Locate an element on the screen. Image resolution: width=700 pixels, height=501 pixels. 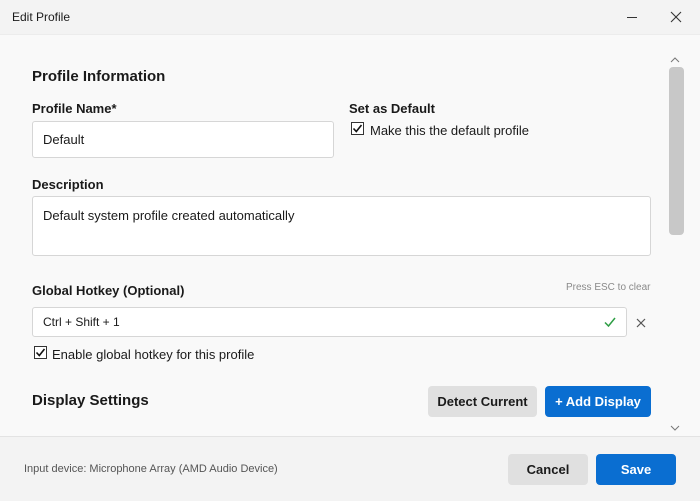
set-default-label: Set as Default is located at coordinates (392, 108).